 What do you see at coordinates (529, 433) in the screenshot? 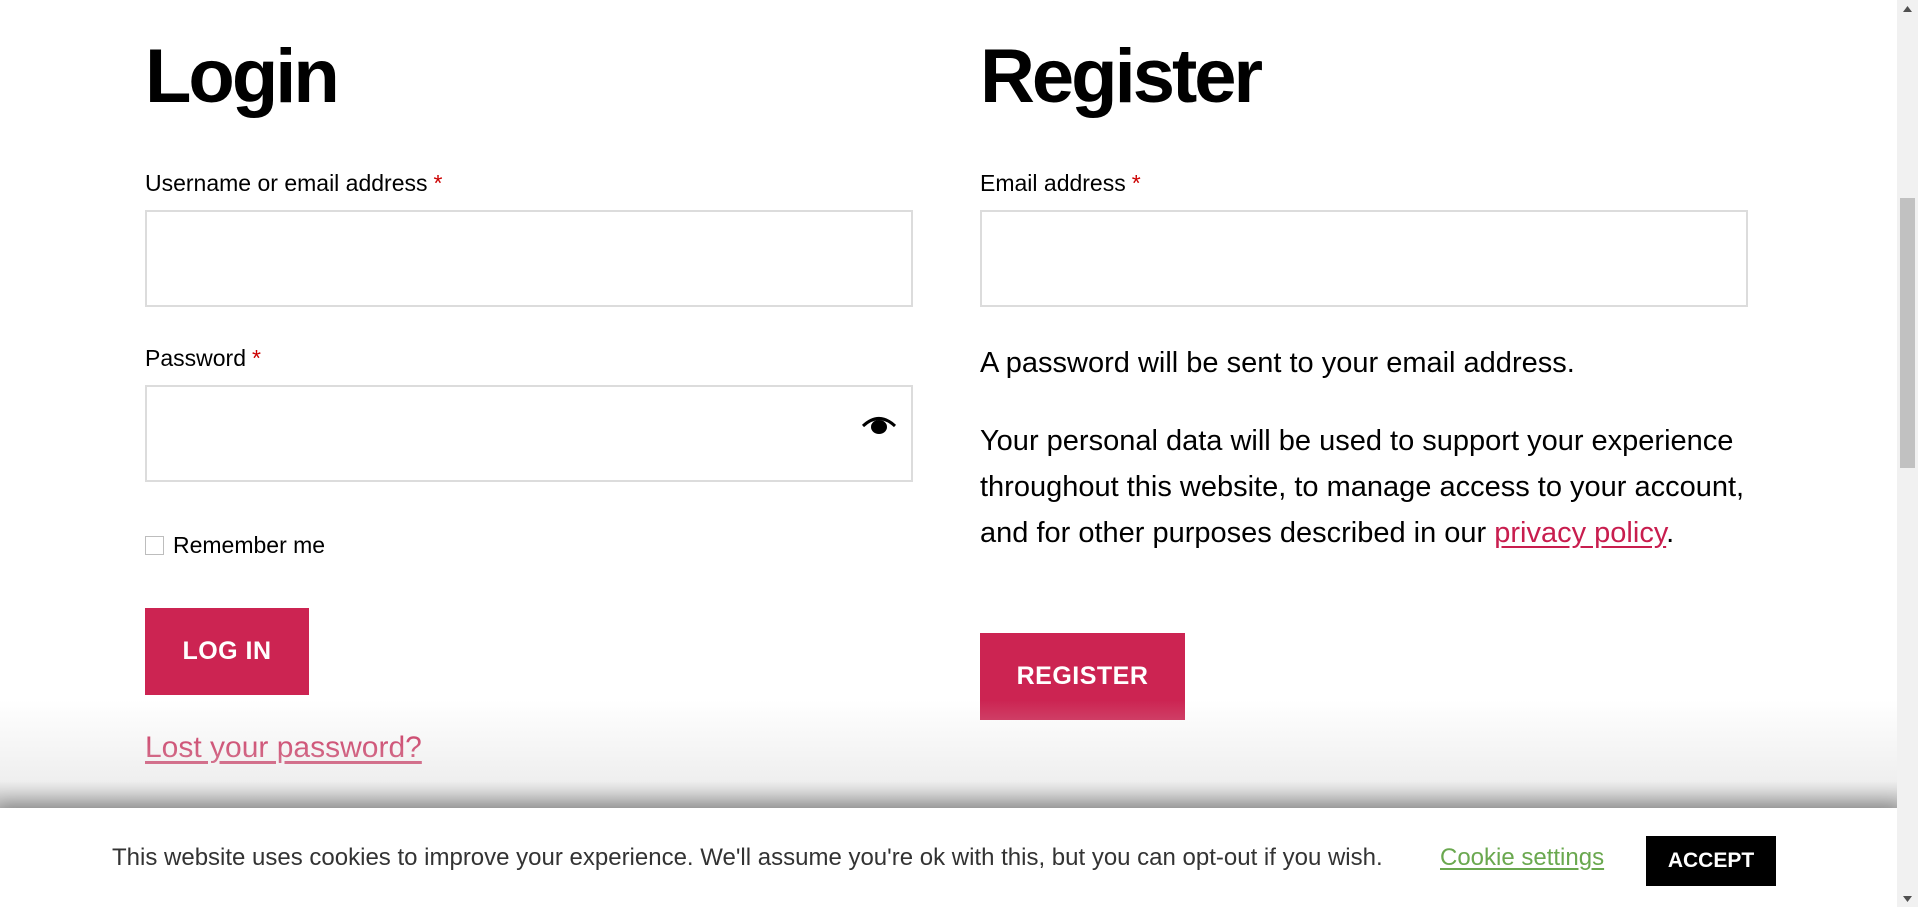
I see `password-input` at bounding box center [529, 433].